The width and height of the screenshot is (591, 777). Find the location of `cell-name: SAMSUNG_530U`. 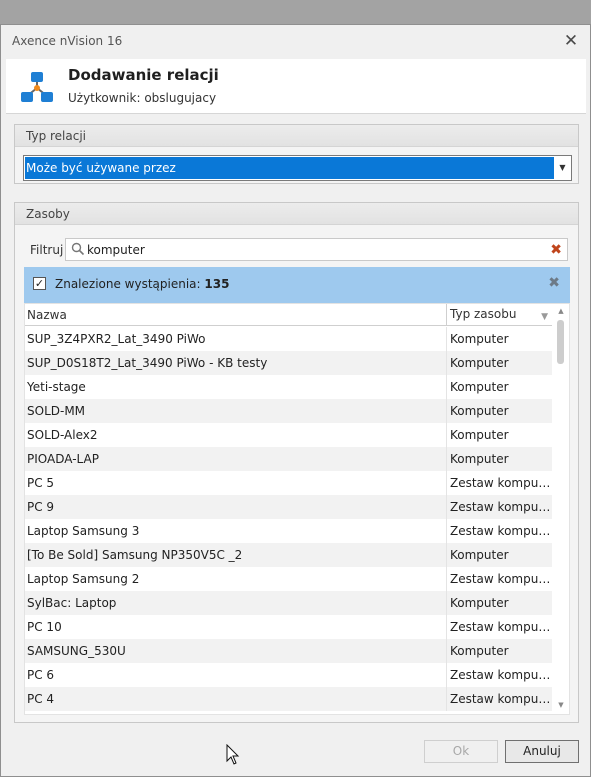

cell-name: SAMSUNG_530U is located at coordinates (76, 651).